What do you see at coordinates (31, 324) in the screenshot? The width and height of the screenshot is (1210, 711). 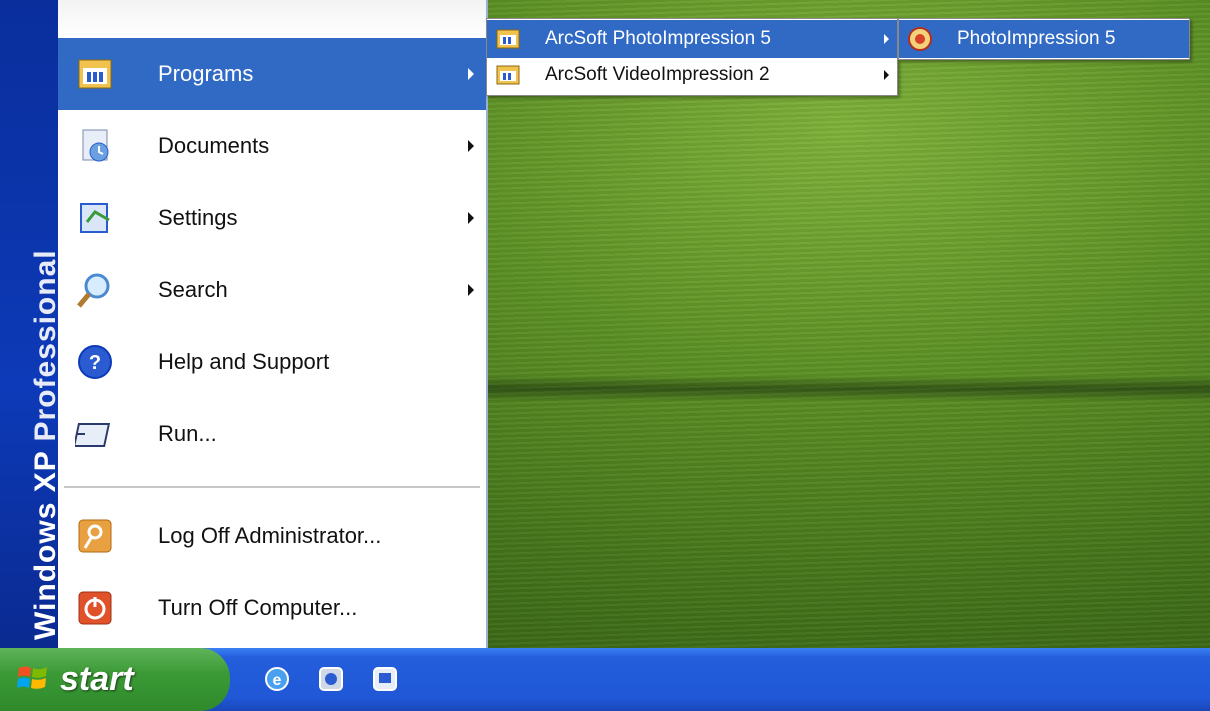 I see `start-menu-sidebar: Windows XP Professional` at bounding box center [31, 324].